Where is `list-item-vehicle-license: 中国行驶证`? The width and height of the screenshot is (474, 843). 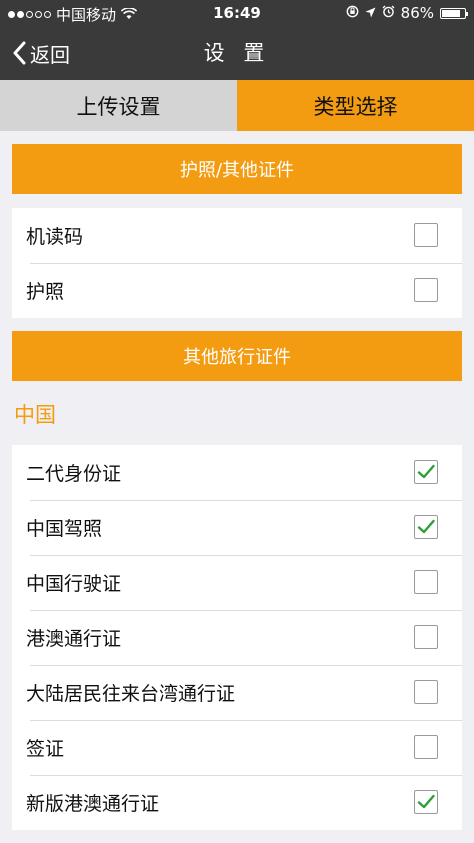 list-item-vehicle-license: 中国行驶证 is located at coordinates (237, 582).